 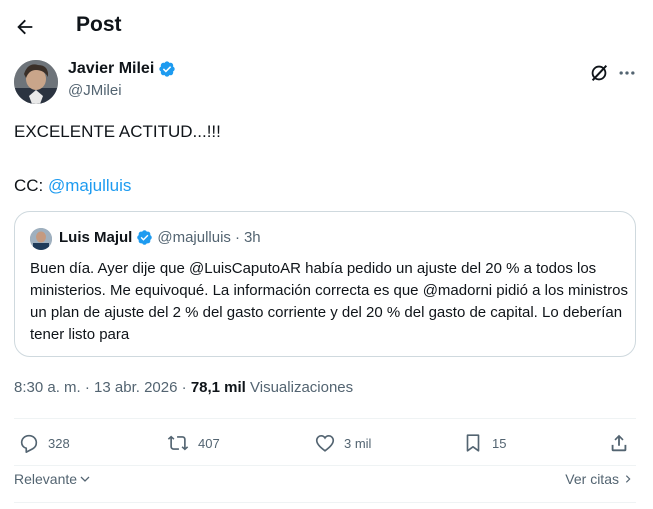 I want to click on chevron-down-icon, so click(x=85, y=479).